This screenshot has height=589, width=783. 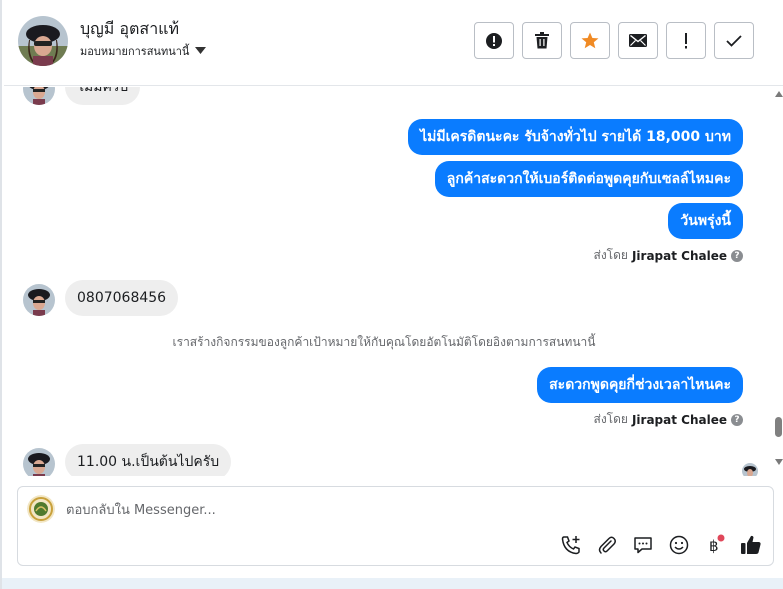 What do you see at coordinates (129, 29) in the screenshot?
I see `contact-name: บุญมี อุตสาแท้` at bounding box center [129, 29].